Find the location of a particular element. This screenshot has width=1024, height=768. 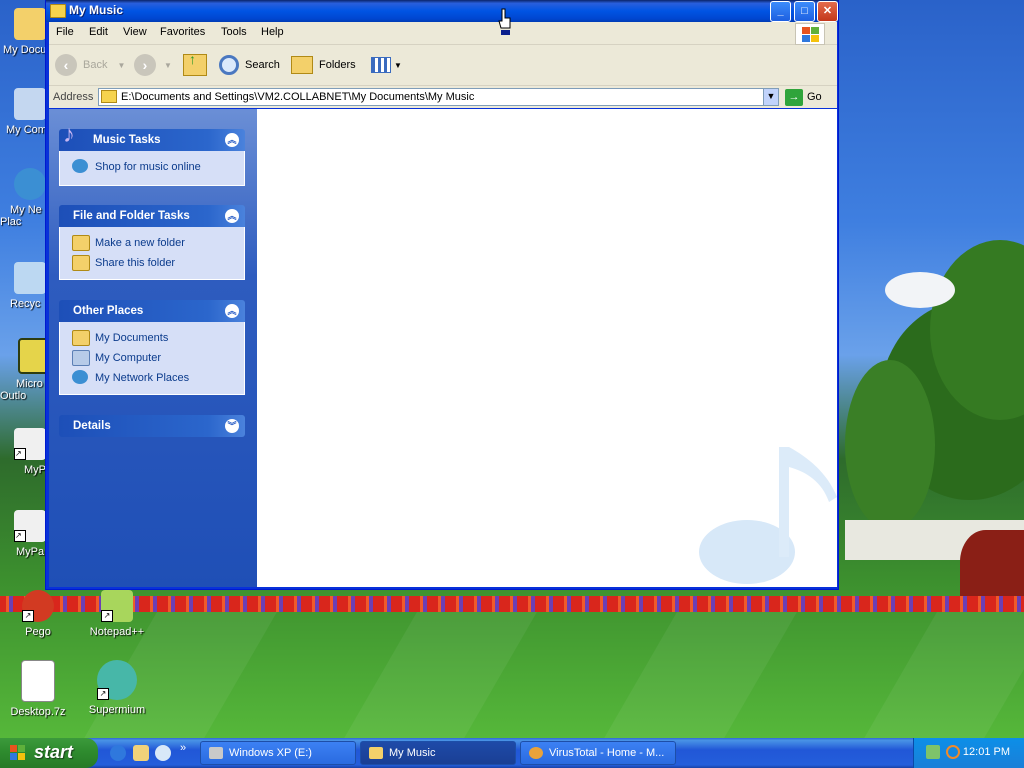

minimize-button: _ is located at coordinates (780, 11).